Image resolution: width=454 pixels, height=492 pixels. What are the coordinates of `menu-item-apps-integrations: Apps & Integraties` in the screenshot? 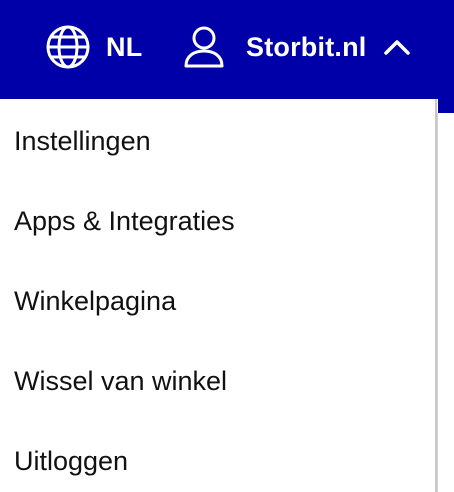 It's located at (124, 221).